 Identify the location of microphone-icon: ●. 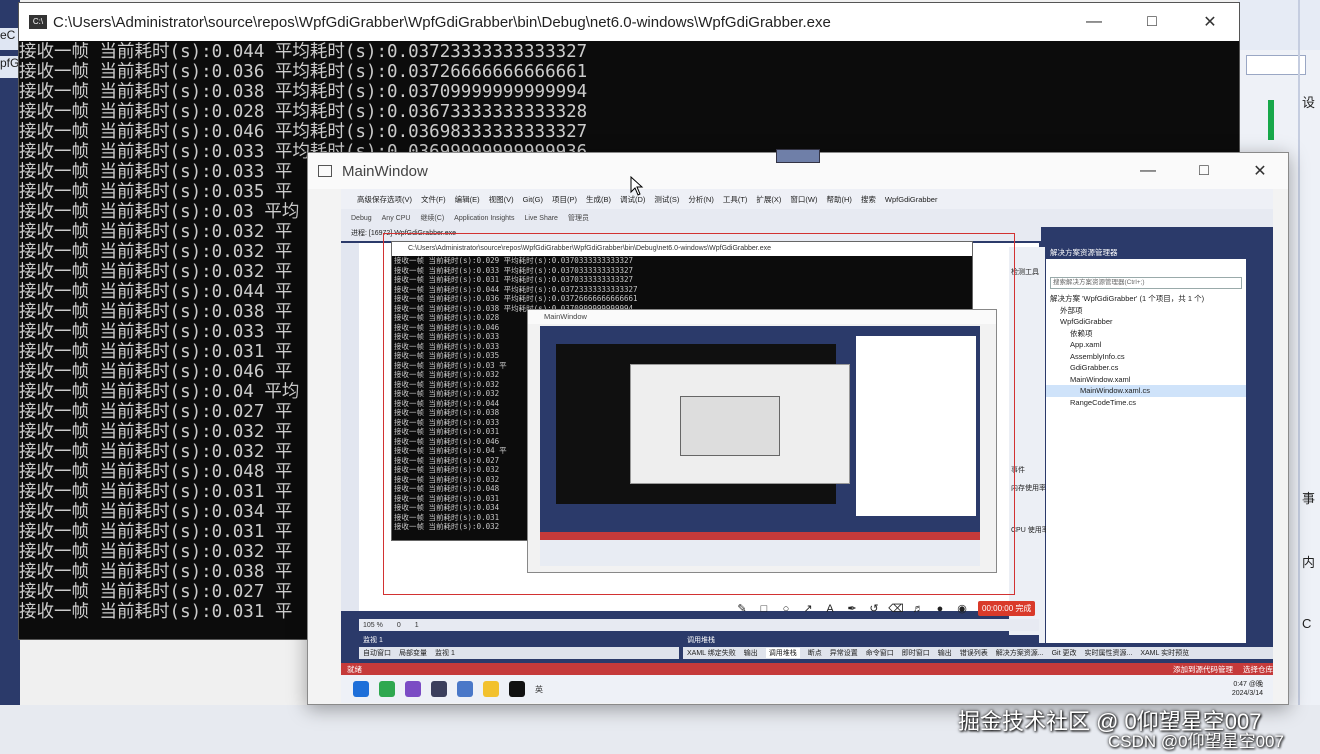
(940, 609).